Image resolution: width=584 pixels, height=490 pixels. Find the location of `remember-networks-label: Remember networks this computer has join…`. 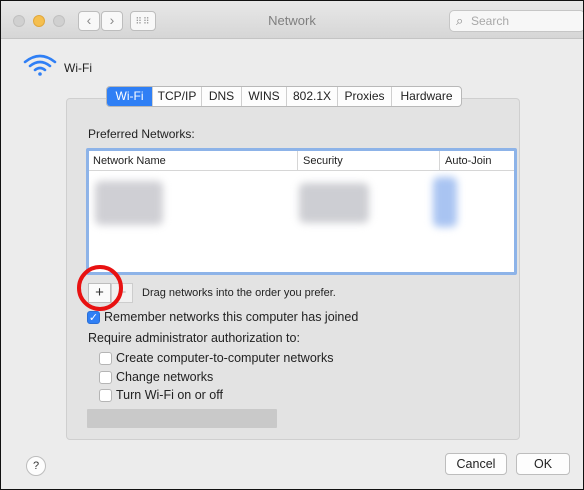

remember-networks-label: Remember networks this computer has join… is located at coordinates (231, 317).